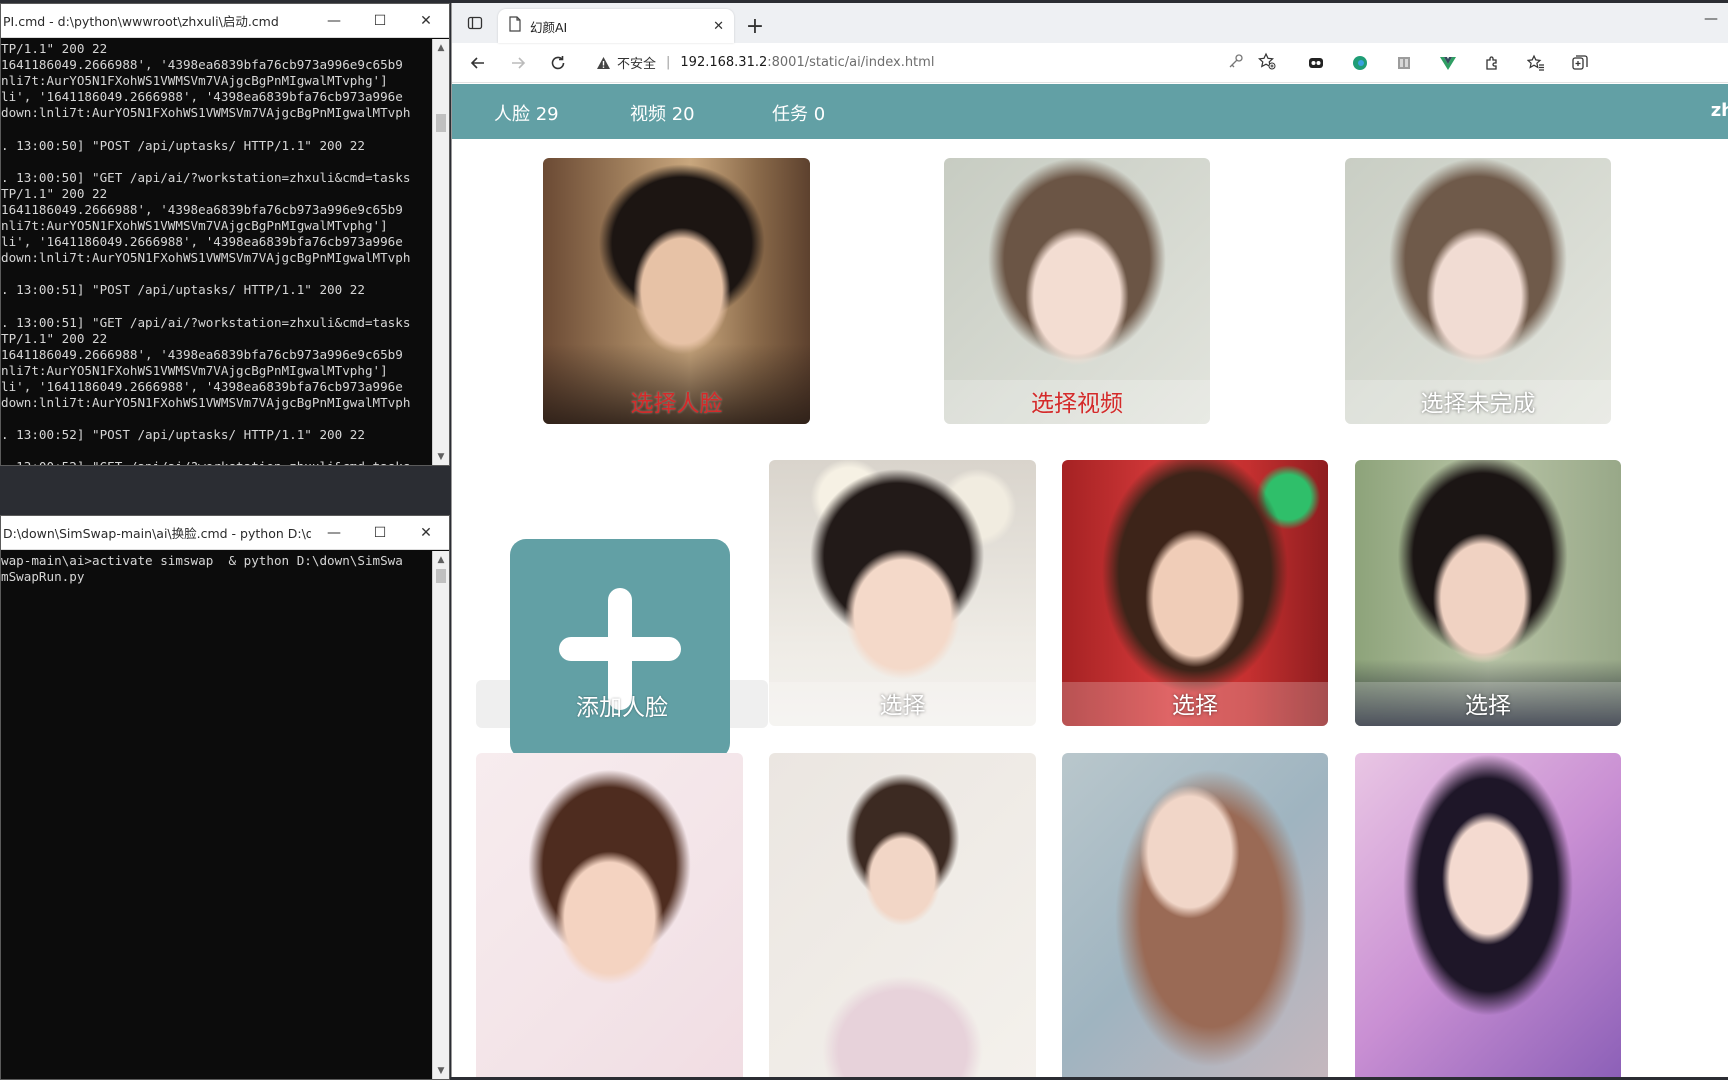 The image size is (1728, 1080). What do you see at coordinates (676, 291) in the screenshot?
I see `selected-face-card: 选择人脸` at bounding box center [676, 291].